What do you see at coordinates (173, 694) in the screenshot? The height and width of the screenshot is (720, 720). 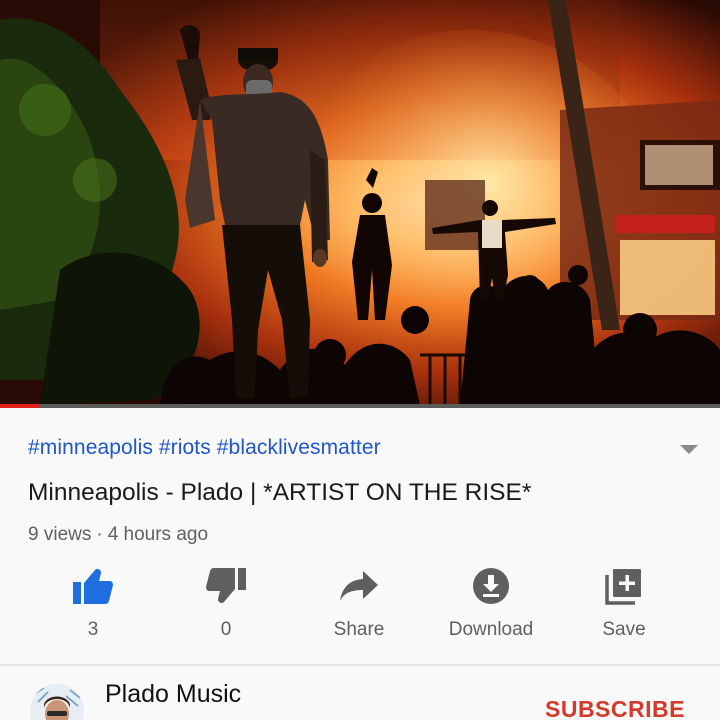 I see `channel-name: Plado Music` at bounding box center [173, 694].